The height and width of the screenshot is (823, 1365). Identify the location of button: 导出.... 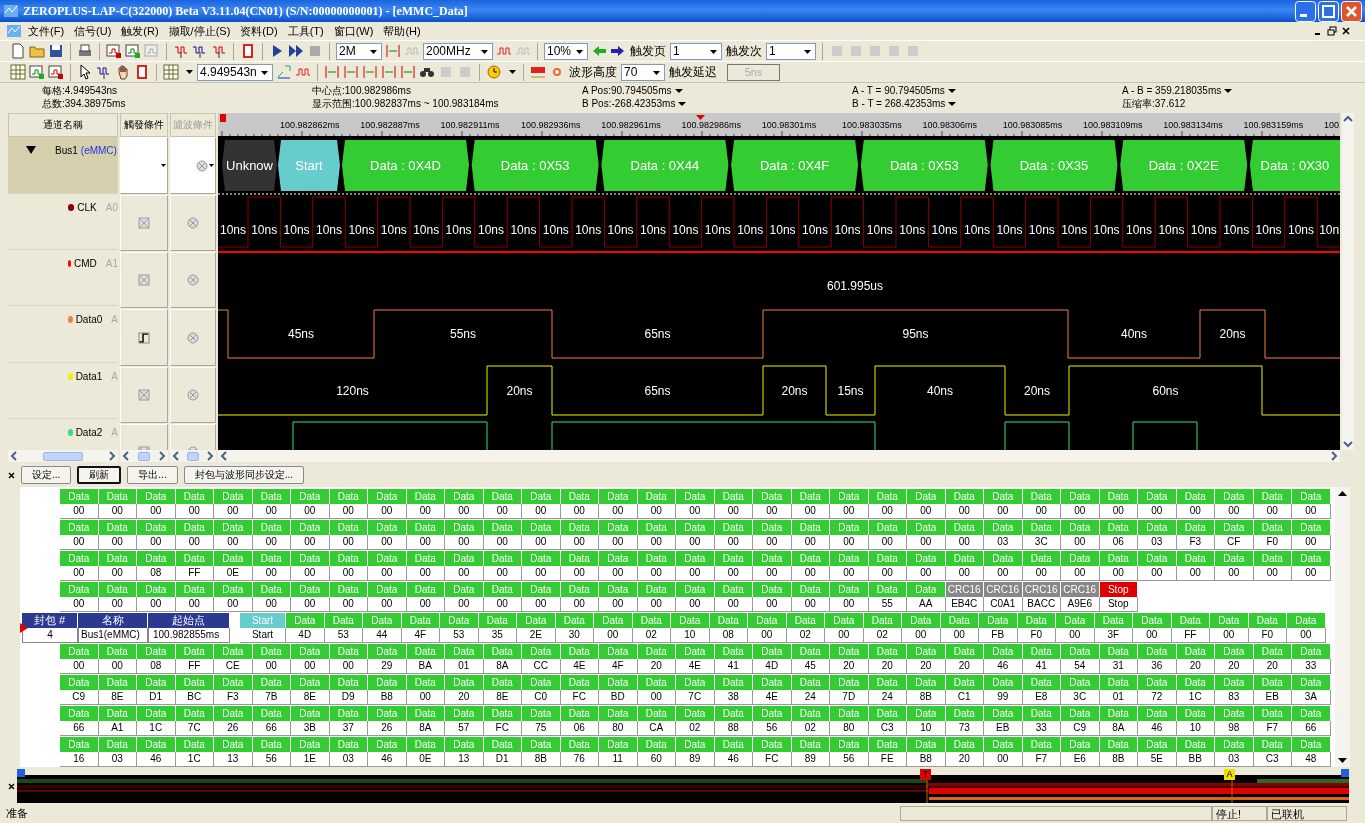
(152, 475).